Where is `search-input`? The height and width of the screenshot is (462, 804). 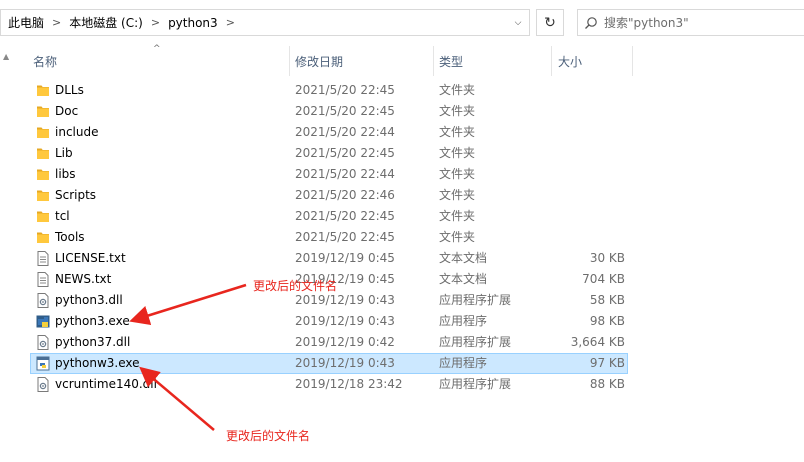
search-input is located at coordinates (694, 22).